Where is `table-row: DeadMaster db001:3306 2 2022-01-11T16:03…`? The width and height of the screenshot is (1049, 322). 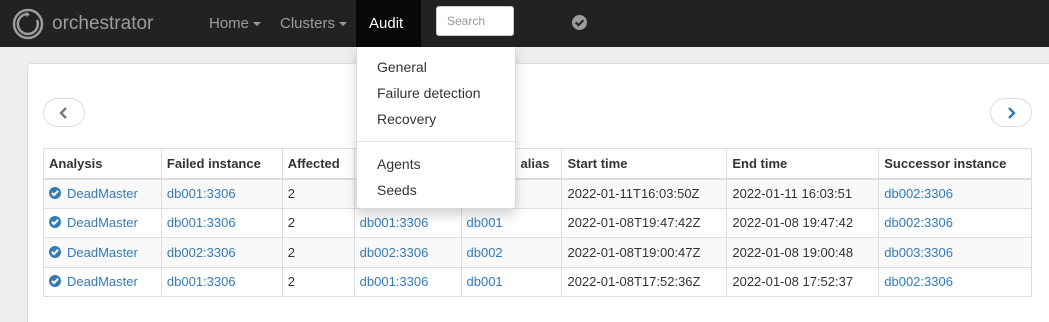
table-row: DeadMaster db001:3306 2 2022-01-11T16:03… is located at coordinates (537, 193).